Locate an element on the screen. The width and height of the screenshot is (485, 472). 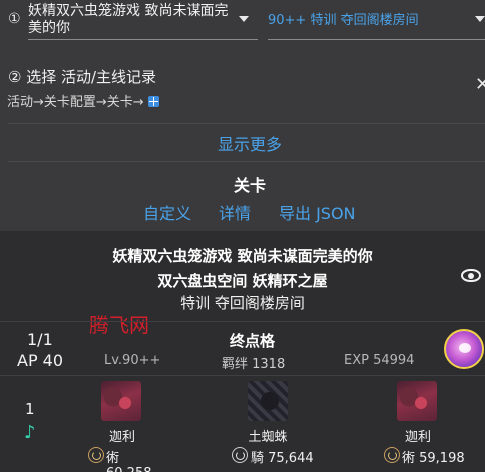
eye-icon is located at coordinates (471, 275).